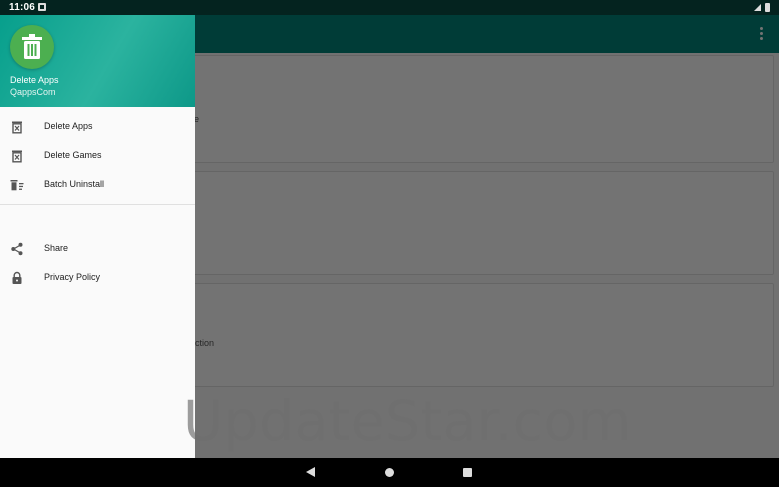 This screenshot has height=487, width=779. Describe the element at coordinates (17, 249) in the screenshot. I see `share-icon` at that location.